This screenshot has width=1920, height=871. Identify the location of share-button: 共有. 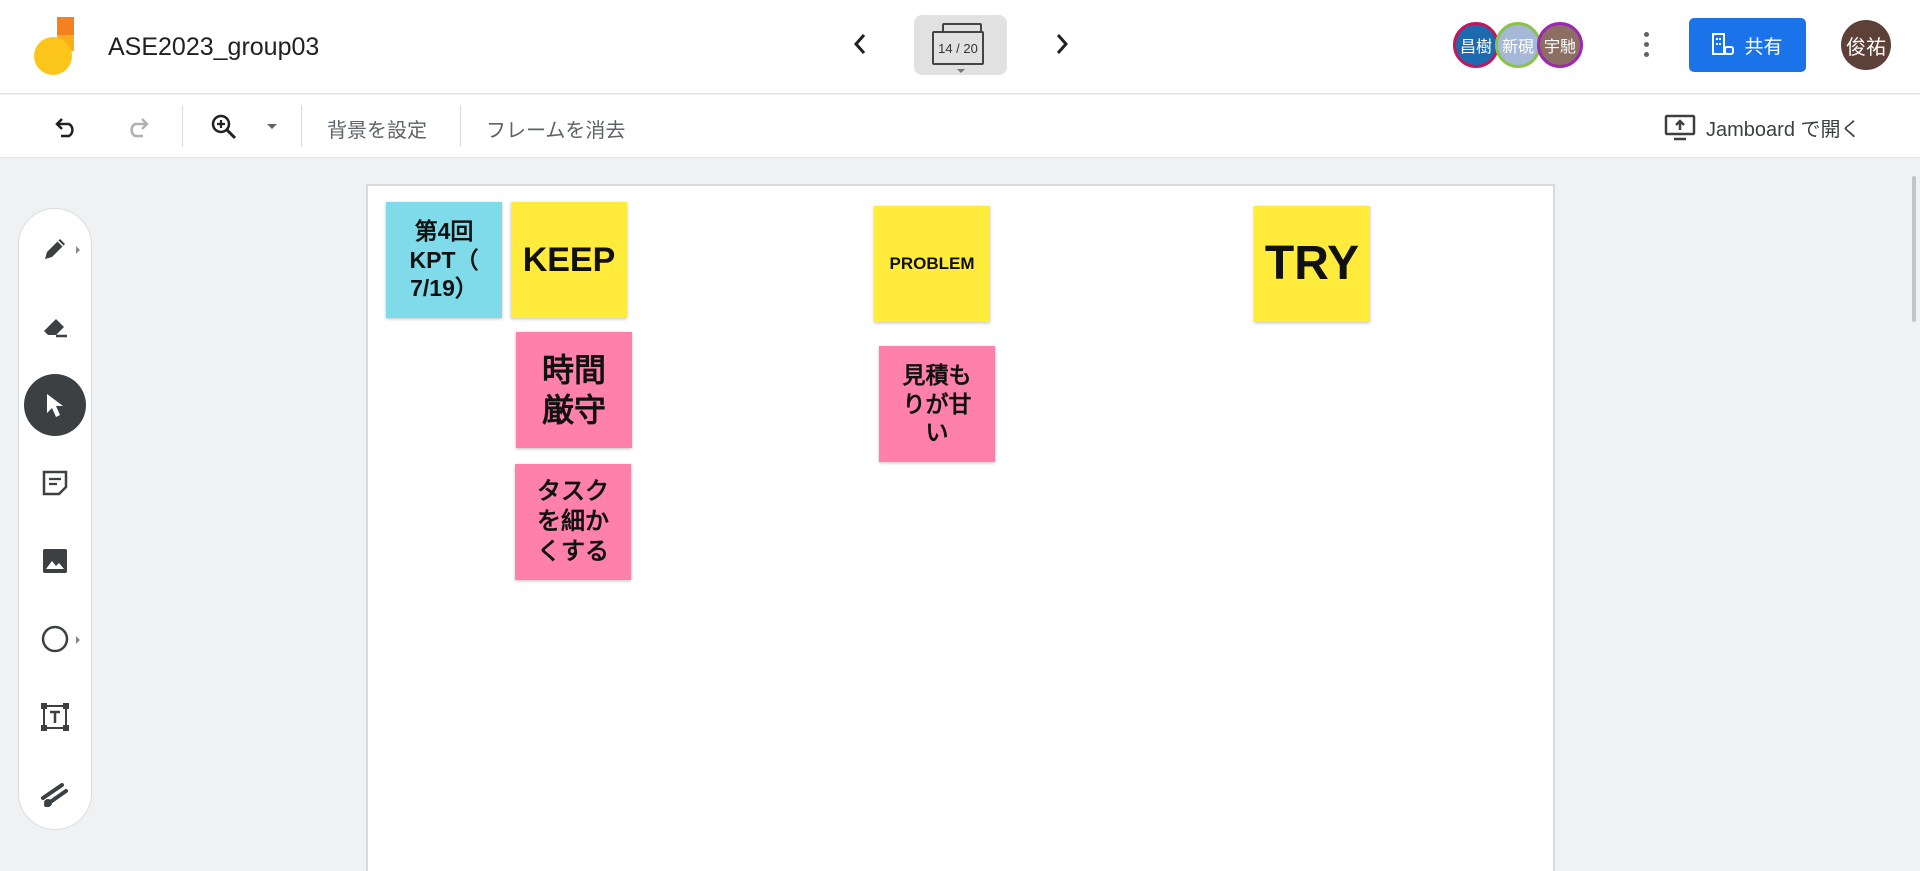
(1747, 45).